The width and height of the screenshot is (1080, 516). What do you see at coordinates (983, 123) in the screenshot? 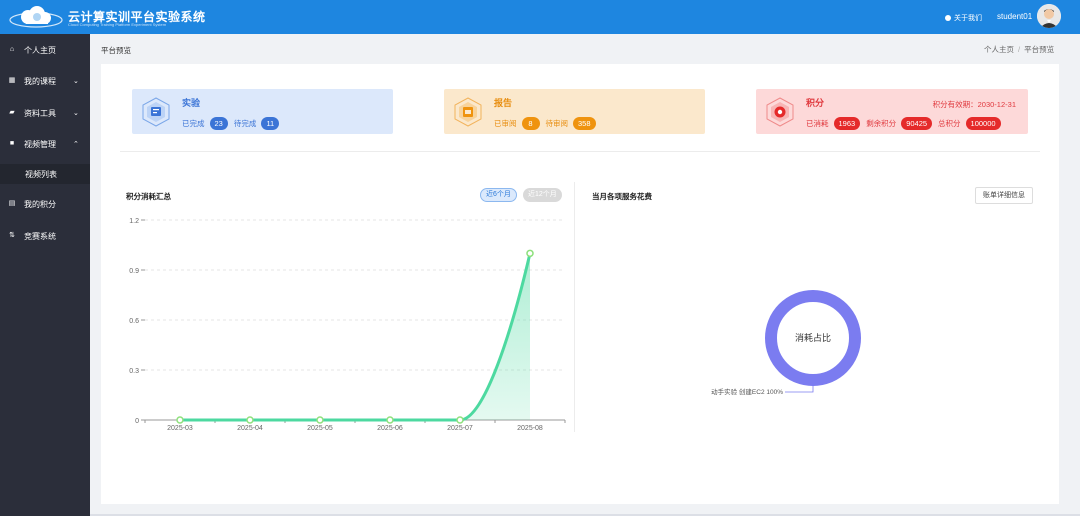
I see `total-count-badge: 100000` at bounding box center [983, 123].